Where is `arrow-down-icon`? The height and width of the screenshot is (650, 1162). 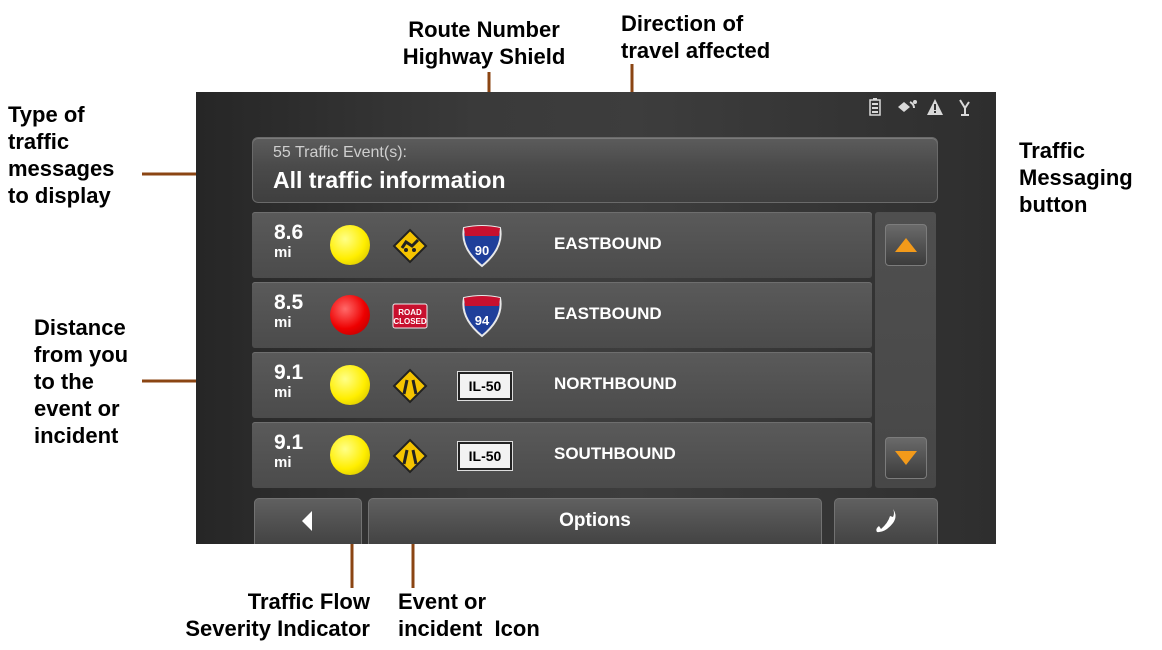 arrow-down-icon is located at coordinates (906, 458).